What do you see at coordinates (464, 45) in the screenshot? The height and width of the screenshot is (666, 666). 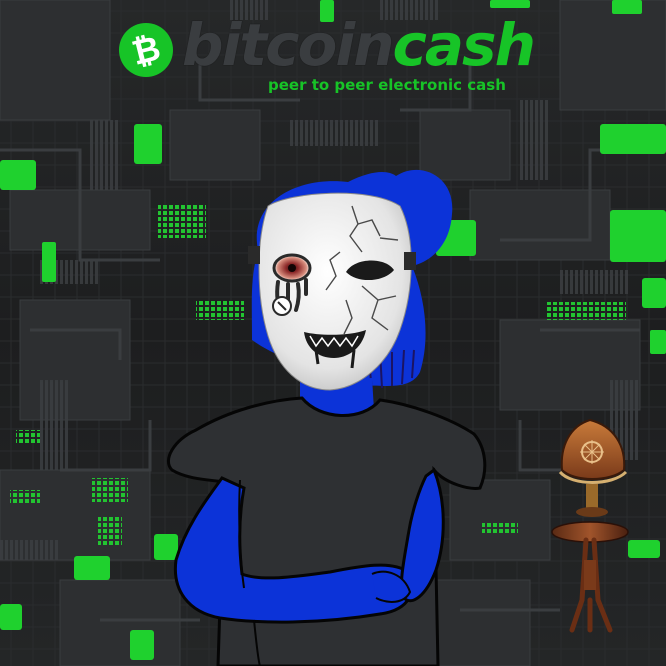 I see `logo-word-cash: cash` at bounding box center [464, 45].